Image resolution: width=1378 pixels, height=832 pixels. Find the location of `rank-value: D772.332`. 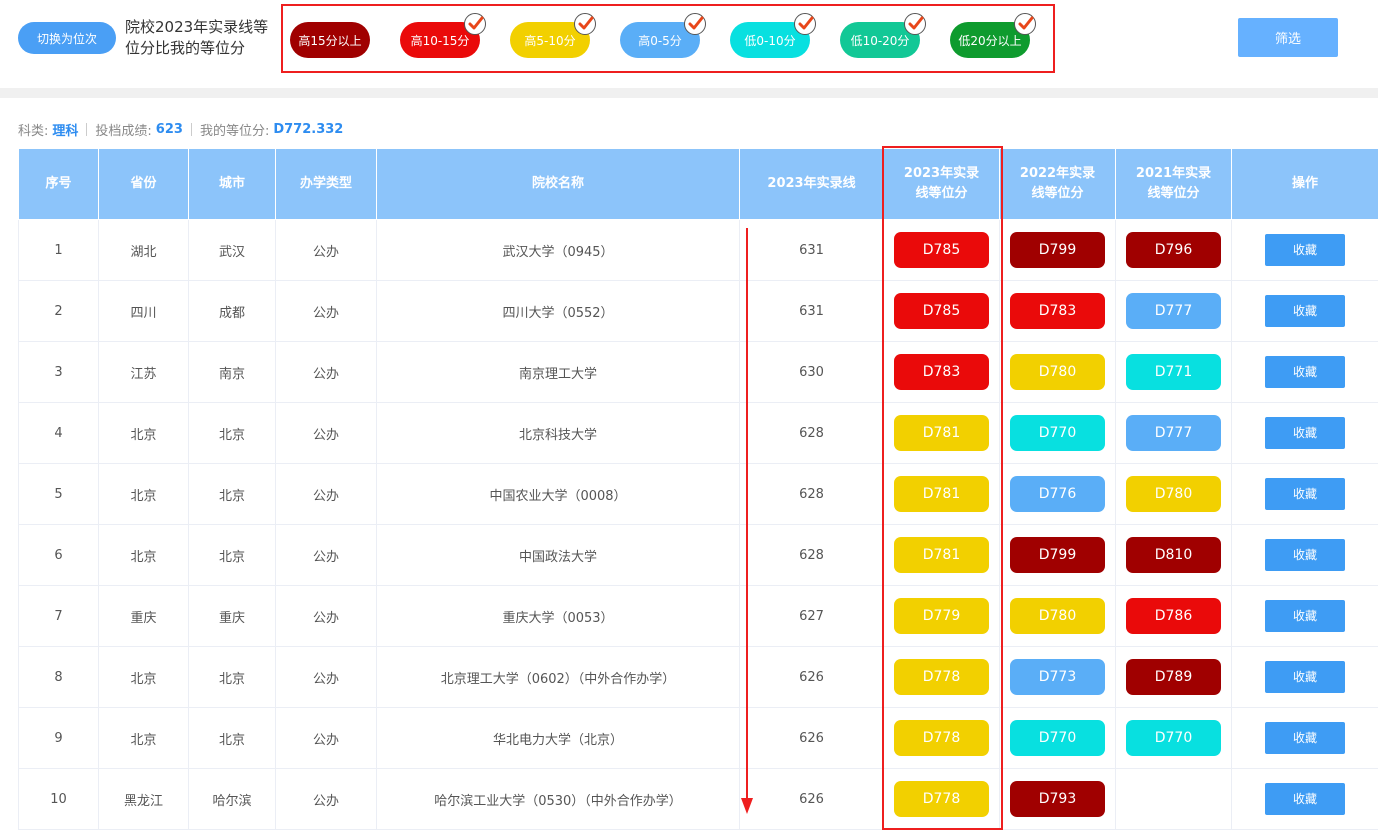

rank-value: D772.332 is located at coordinates (308, 129).